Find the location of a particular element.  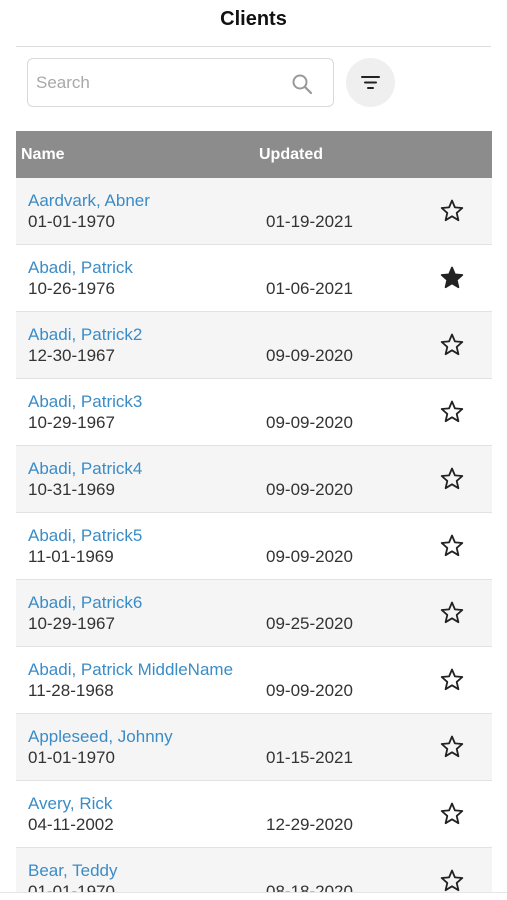

client-dob: 10-26-1976 is located at coordinates (71, 288).